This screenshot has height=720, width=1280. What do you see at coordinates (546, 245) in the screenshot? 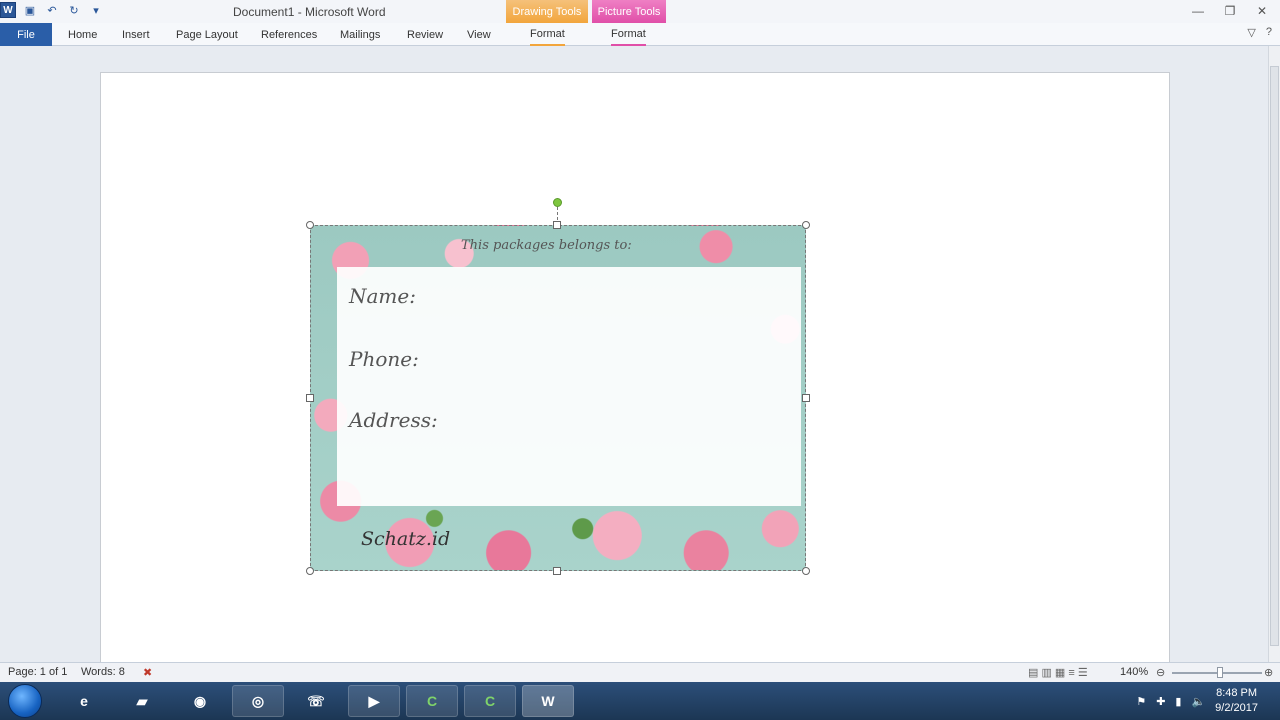
I see `label-header: This packages belongs to:` at bounding box center [546, 245].